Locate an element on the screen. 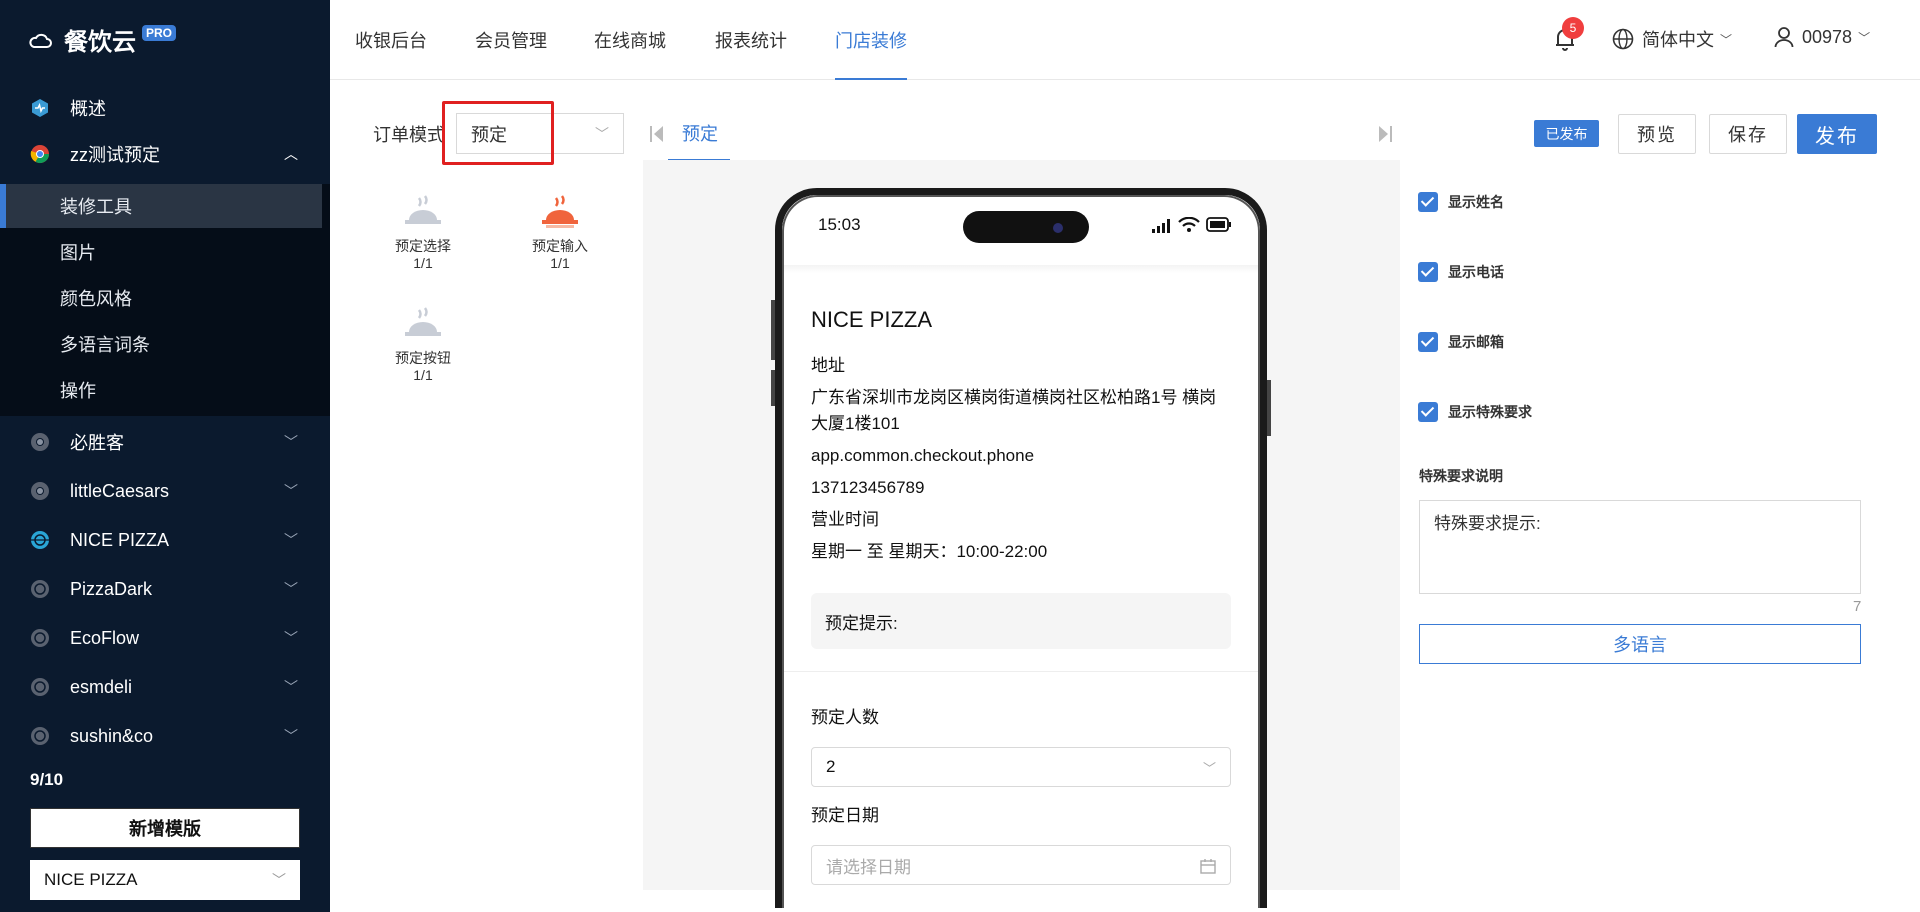 The image size is (1920, 912). editor-tab-reservation: 预定 is located at coordinates (699, 134).